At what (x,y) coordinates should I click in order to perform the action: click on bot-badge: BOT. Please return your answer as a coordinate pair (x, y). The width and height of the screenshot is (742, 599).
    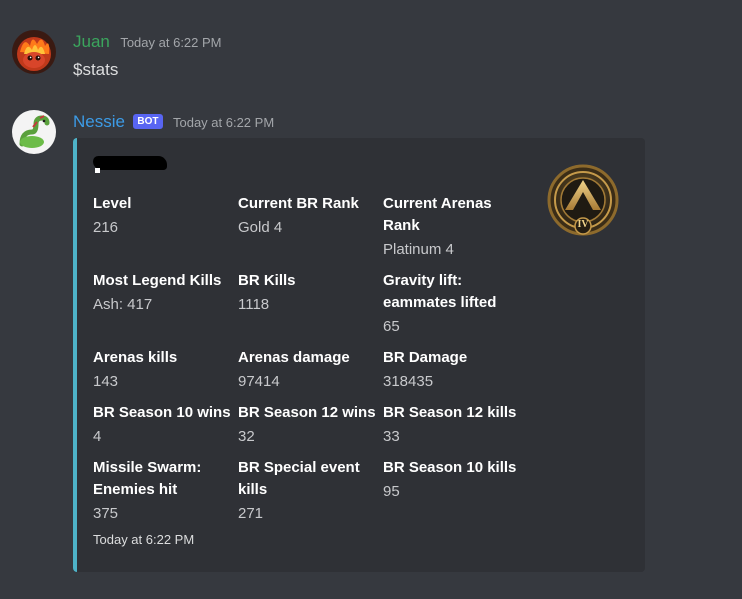
    Looking at the image, I should click on (148, 121).